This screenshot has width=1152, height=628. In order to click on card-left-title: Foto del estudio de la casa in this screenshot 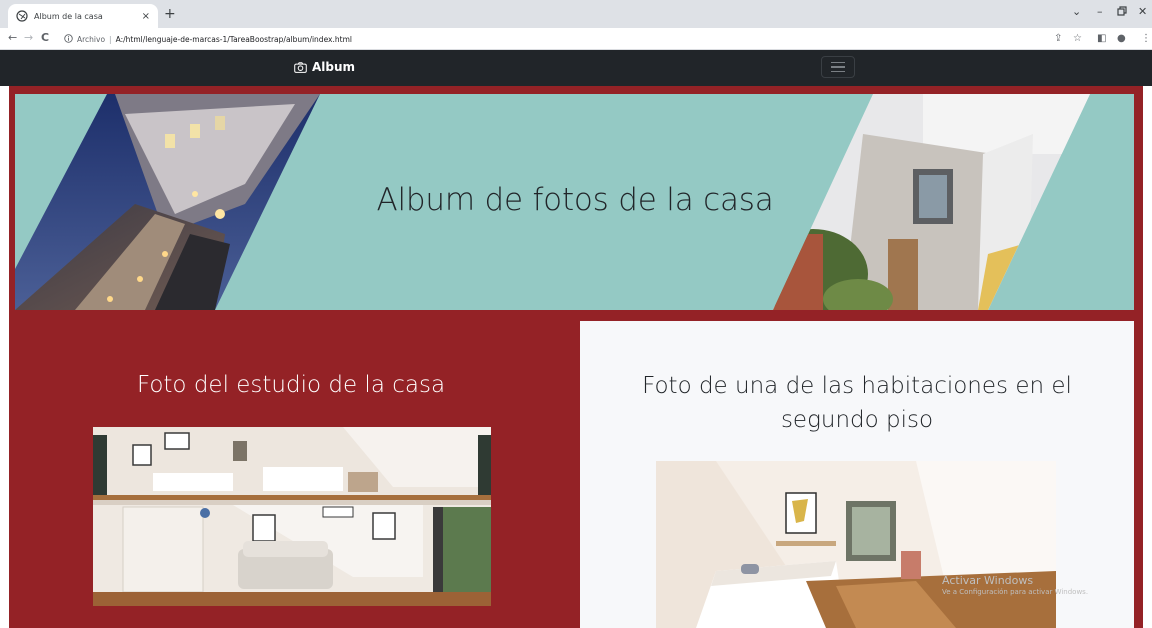, I will do `click(291, 385)`.